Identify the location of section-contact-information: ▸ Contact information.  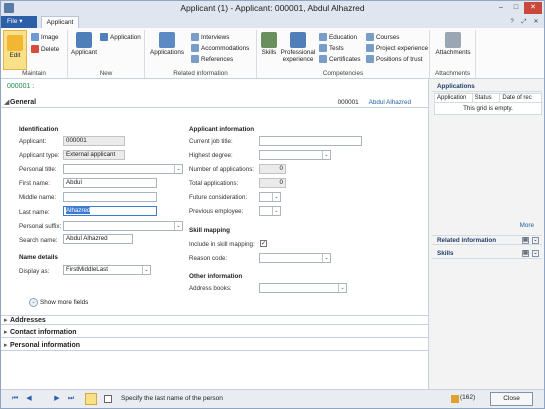
(215, 333).